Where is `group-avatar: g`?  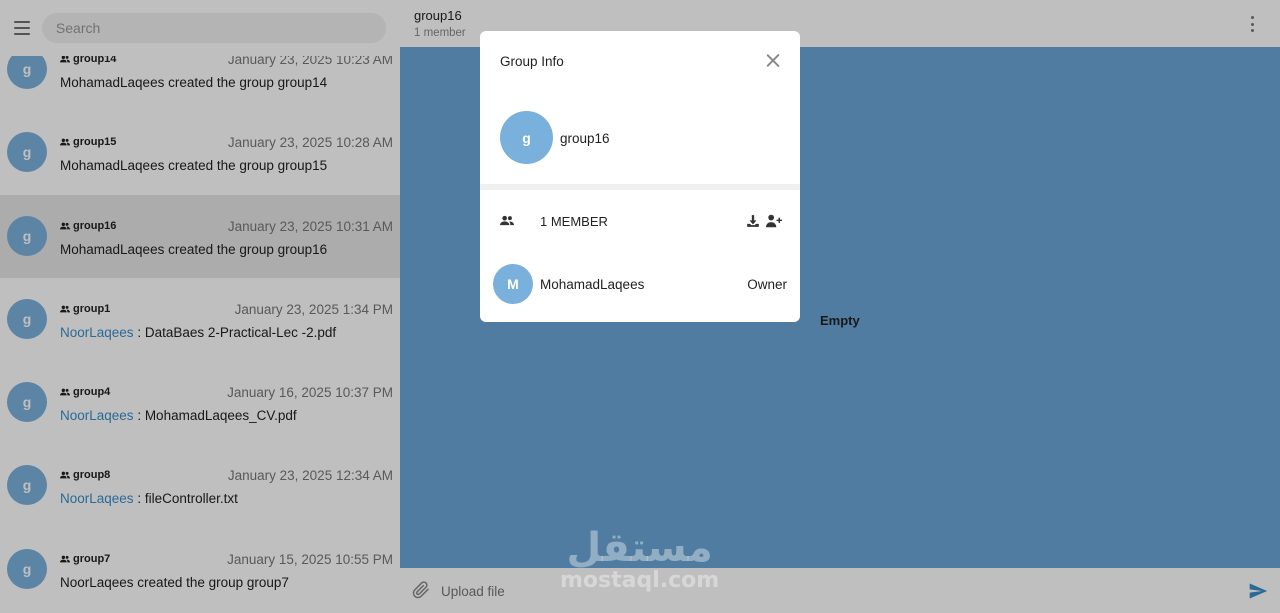 group-avatar: g is located at coordinates (526, 137).